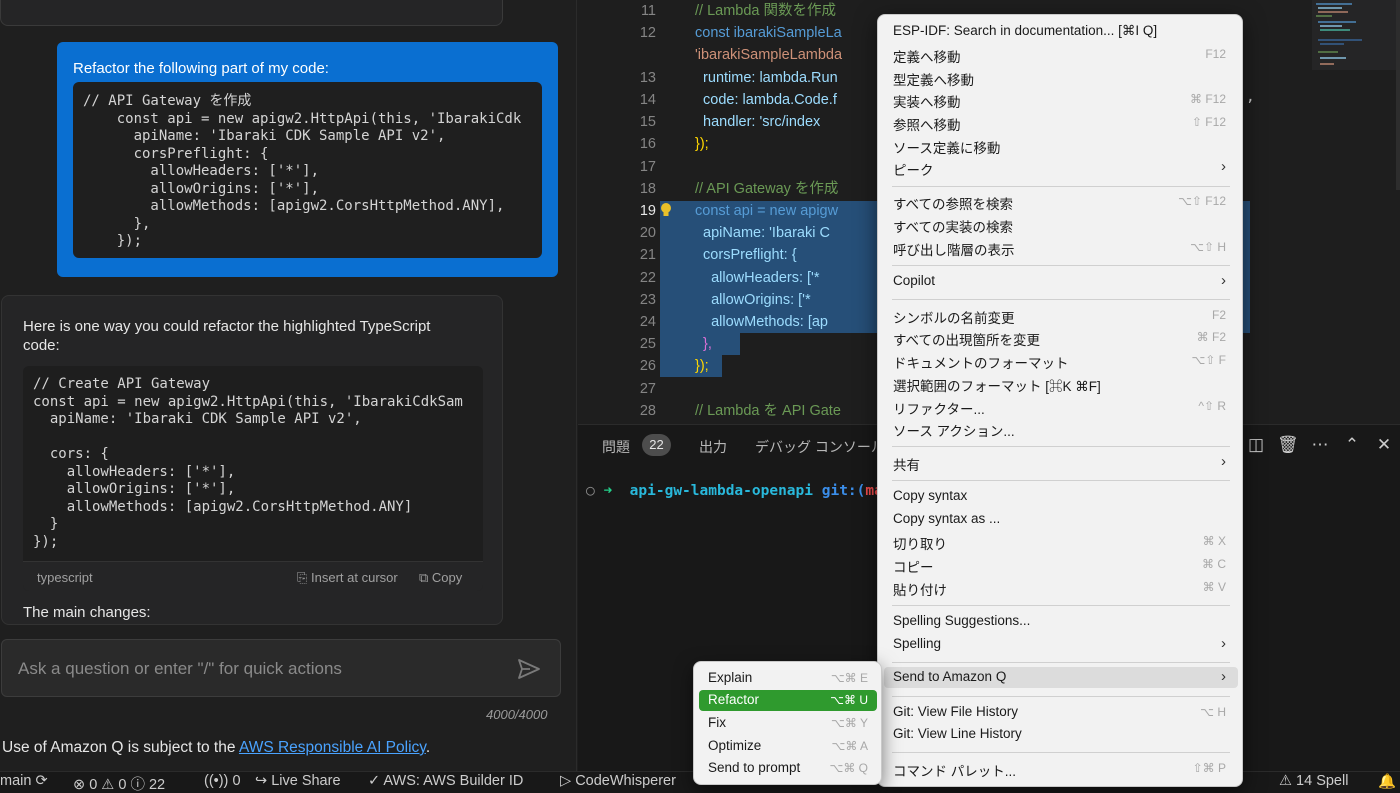  Describe the element at coordinates (1061, 122) in the screenshot. I see `menu-item: 参照へ移動 ⇧ F12` at that location.